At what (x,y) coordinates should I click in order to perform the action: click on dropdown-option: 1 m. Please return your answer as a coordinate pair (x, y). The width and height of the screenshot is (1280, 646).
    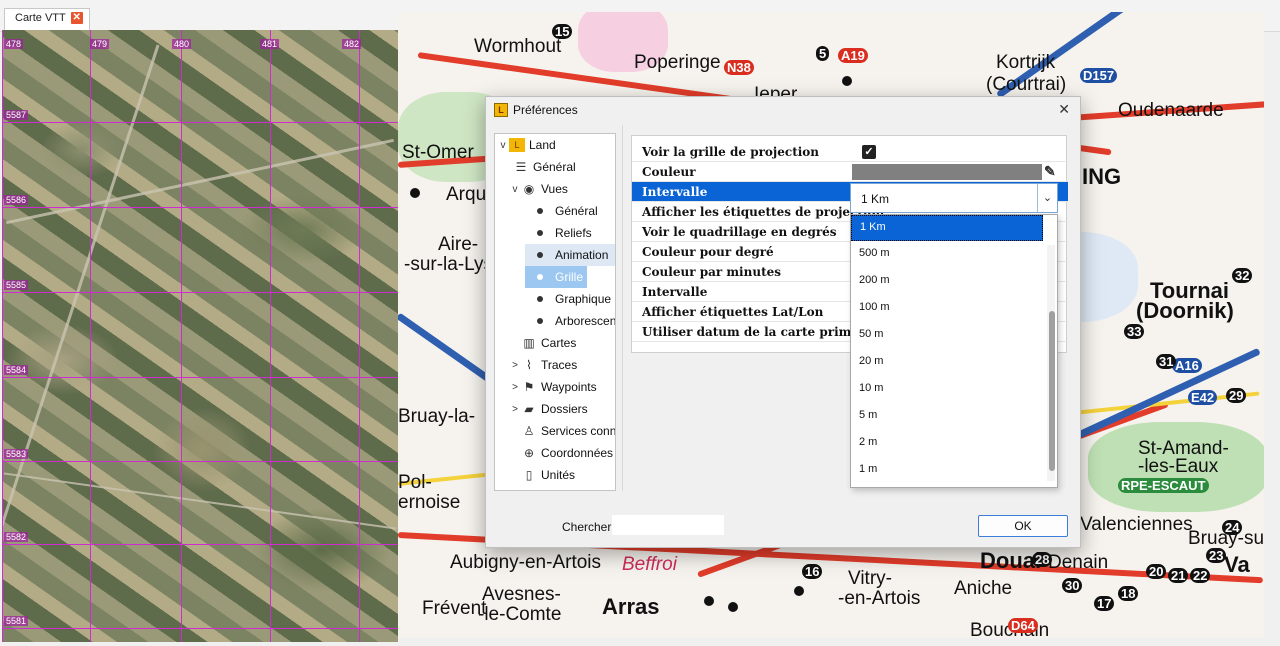
    Looking at the image, I should click on (947, 471).